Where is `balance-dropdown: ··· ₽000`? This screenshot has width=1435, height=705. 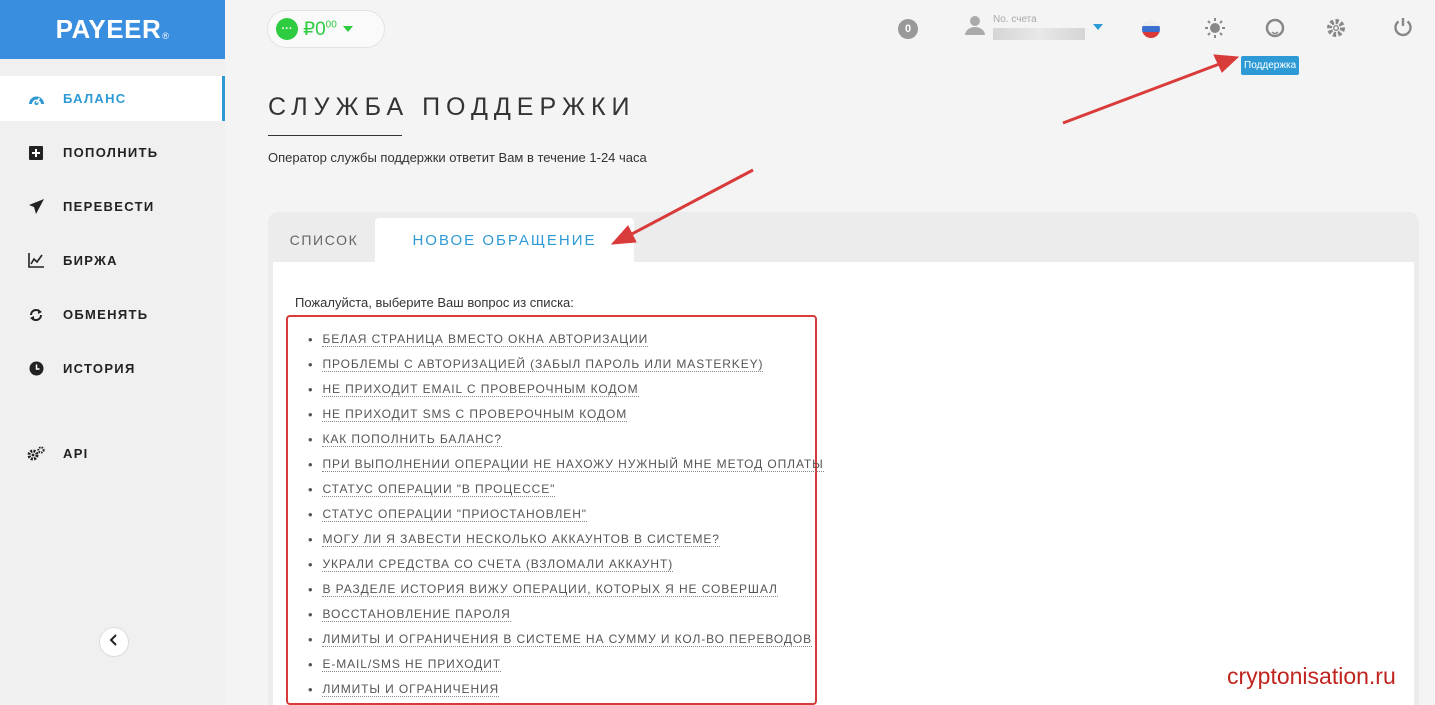
balance-dropdown: ··· ₽000 is located at coordinates (326, 29).